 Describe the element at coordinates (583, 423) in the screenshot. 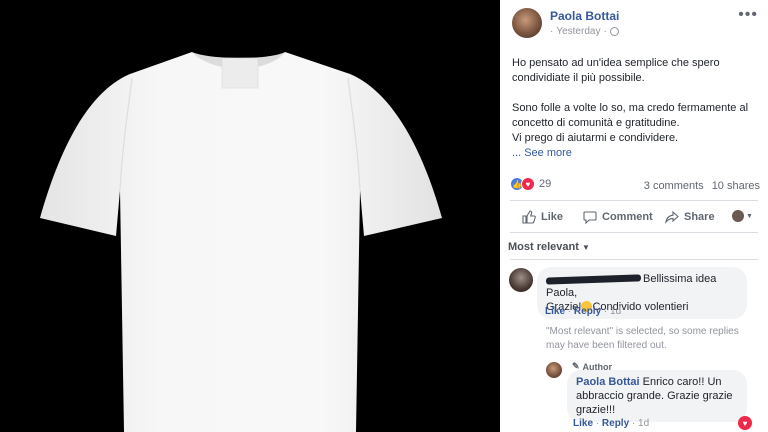

I see `reply-like-link: Like` at that location.